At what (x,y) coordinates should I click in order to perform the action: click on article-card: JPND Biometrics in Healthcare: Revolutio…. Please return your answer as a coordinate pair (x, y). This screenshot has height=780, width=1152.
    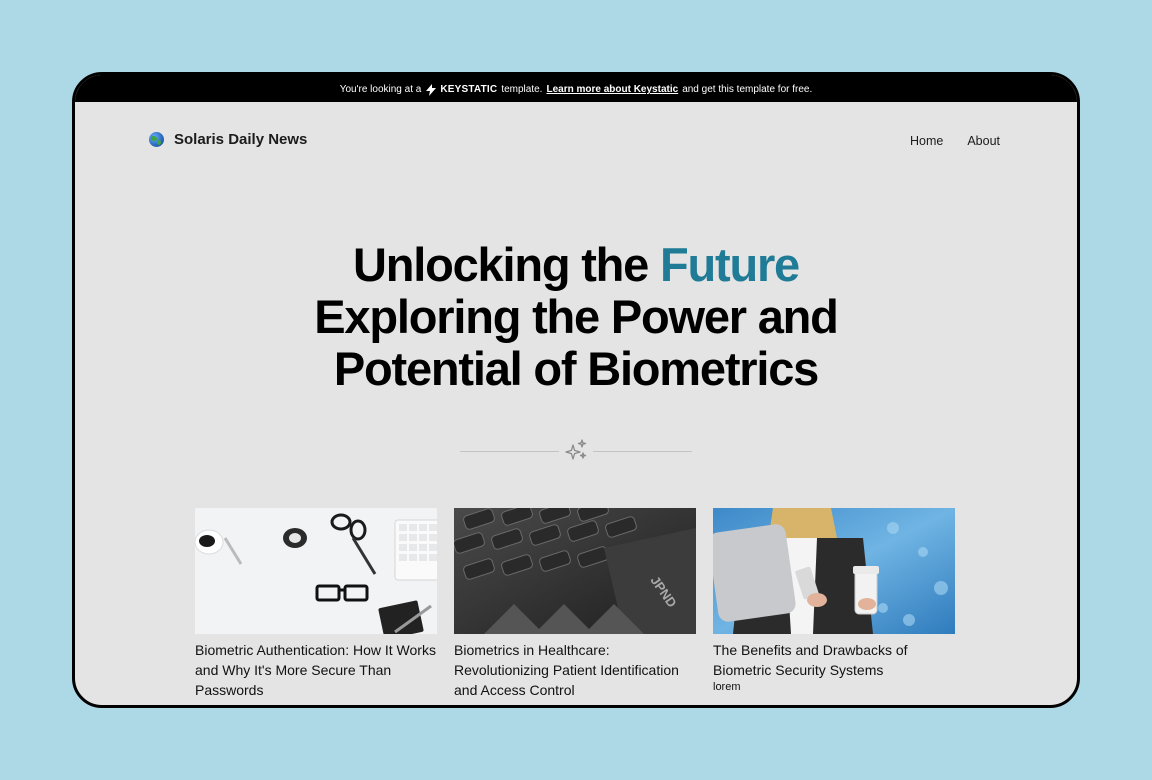
    Looking at the image, I should click on (575, 604).